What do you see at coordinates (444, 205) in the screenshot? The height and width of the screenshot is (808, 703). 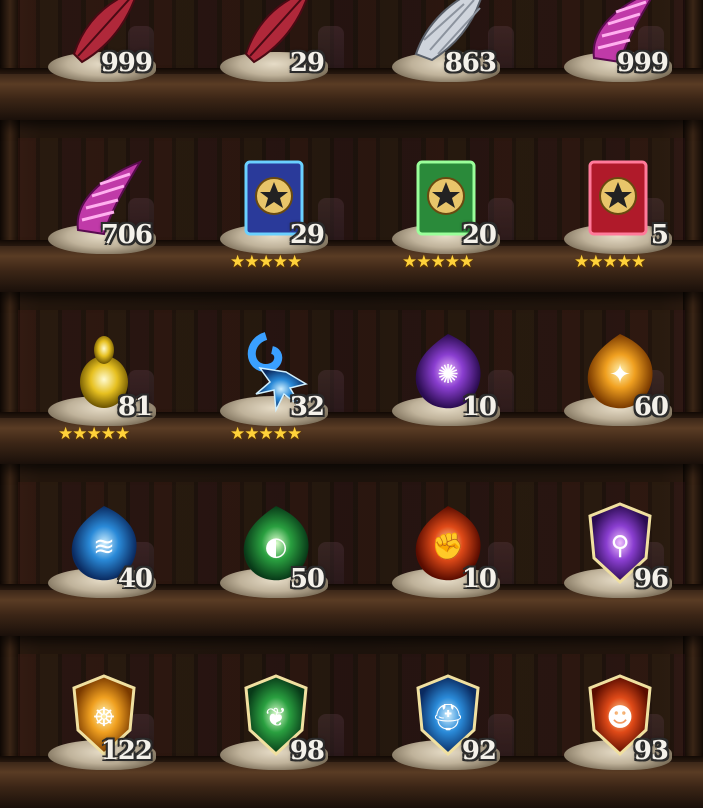 I see `inventory-slot-green-star-tome: 20 ★★★★★` at bounding box center [444, 205].